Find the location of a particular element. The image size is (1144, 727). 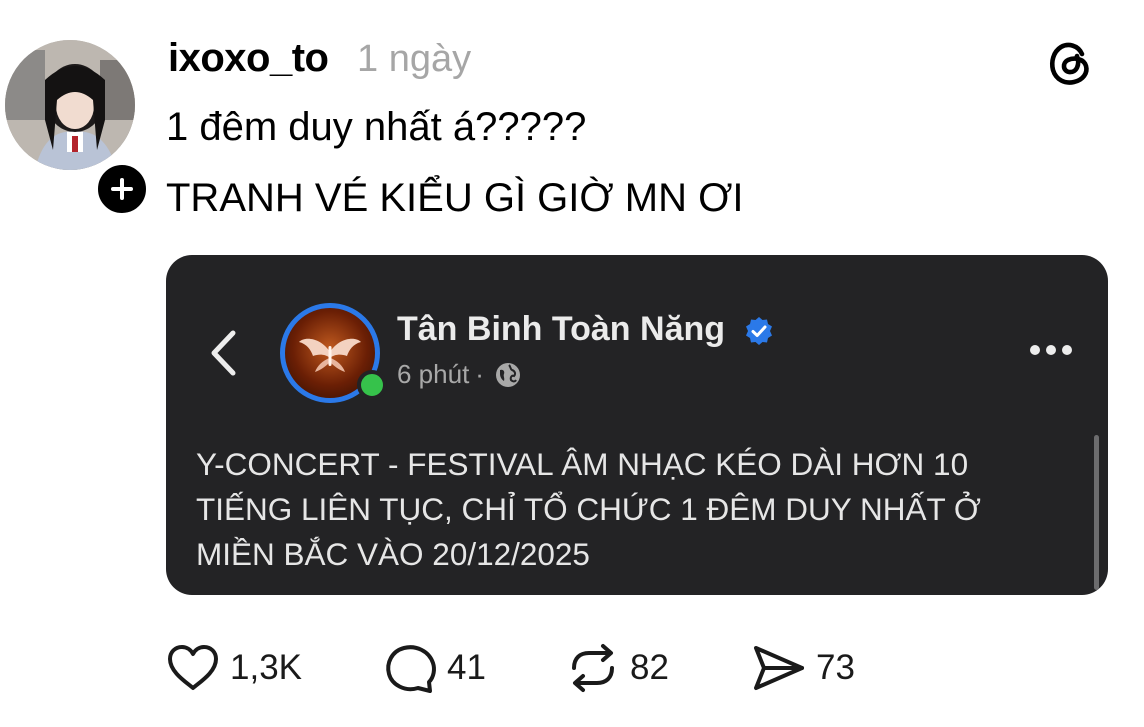

threads-logo is located at coordinates (1071, 63).